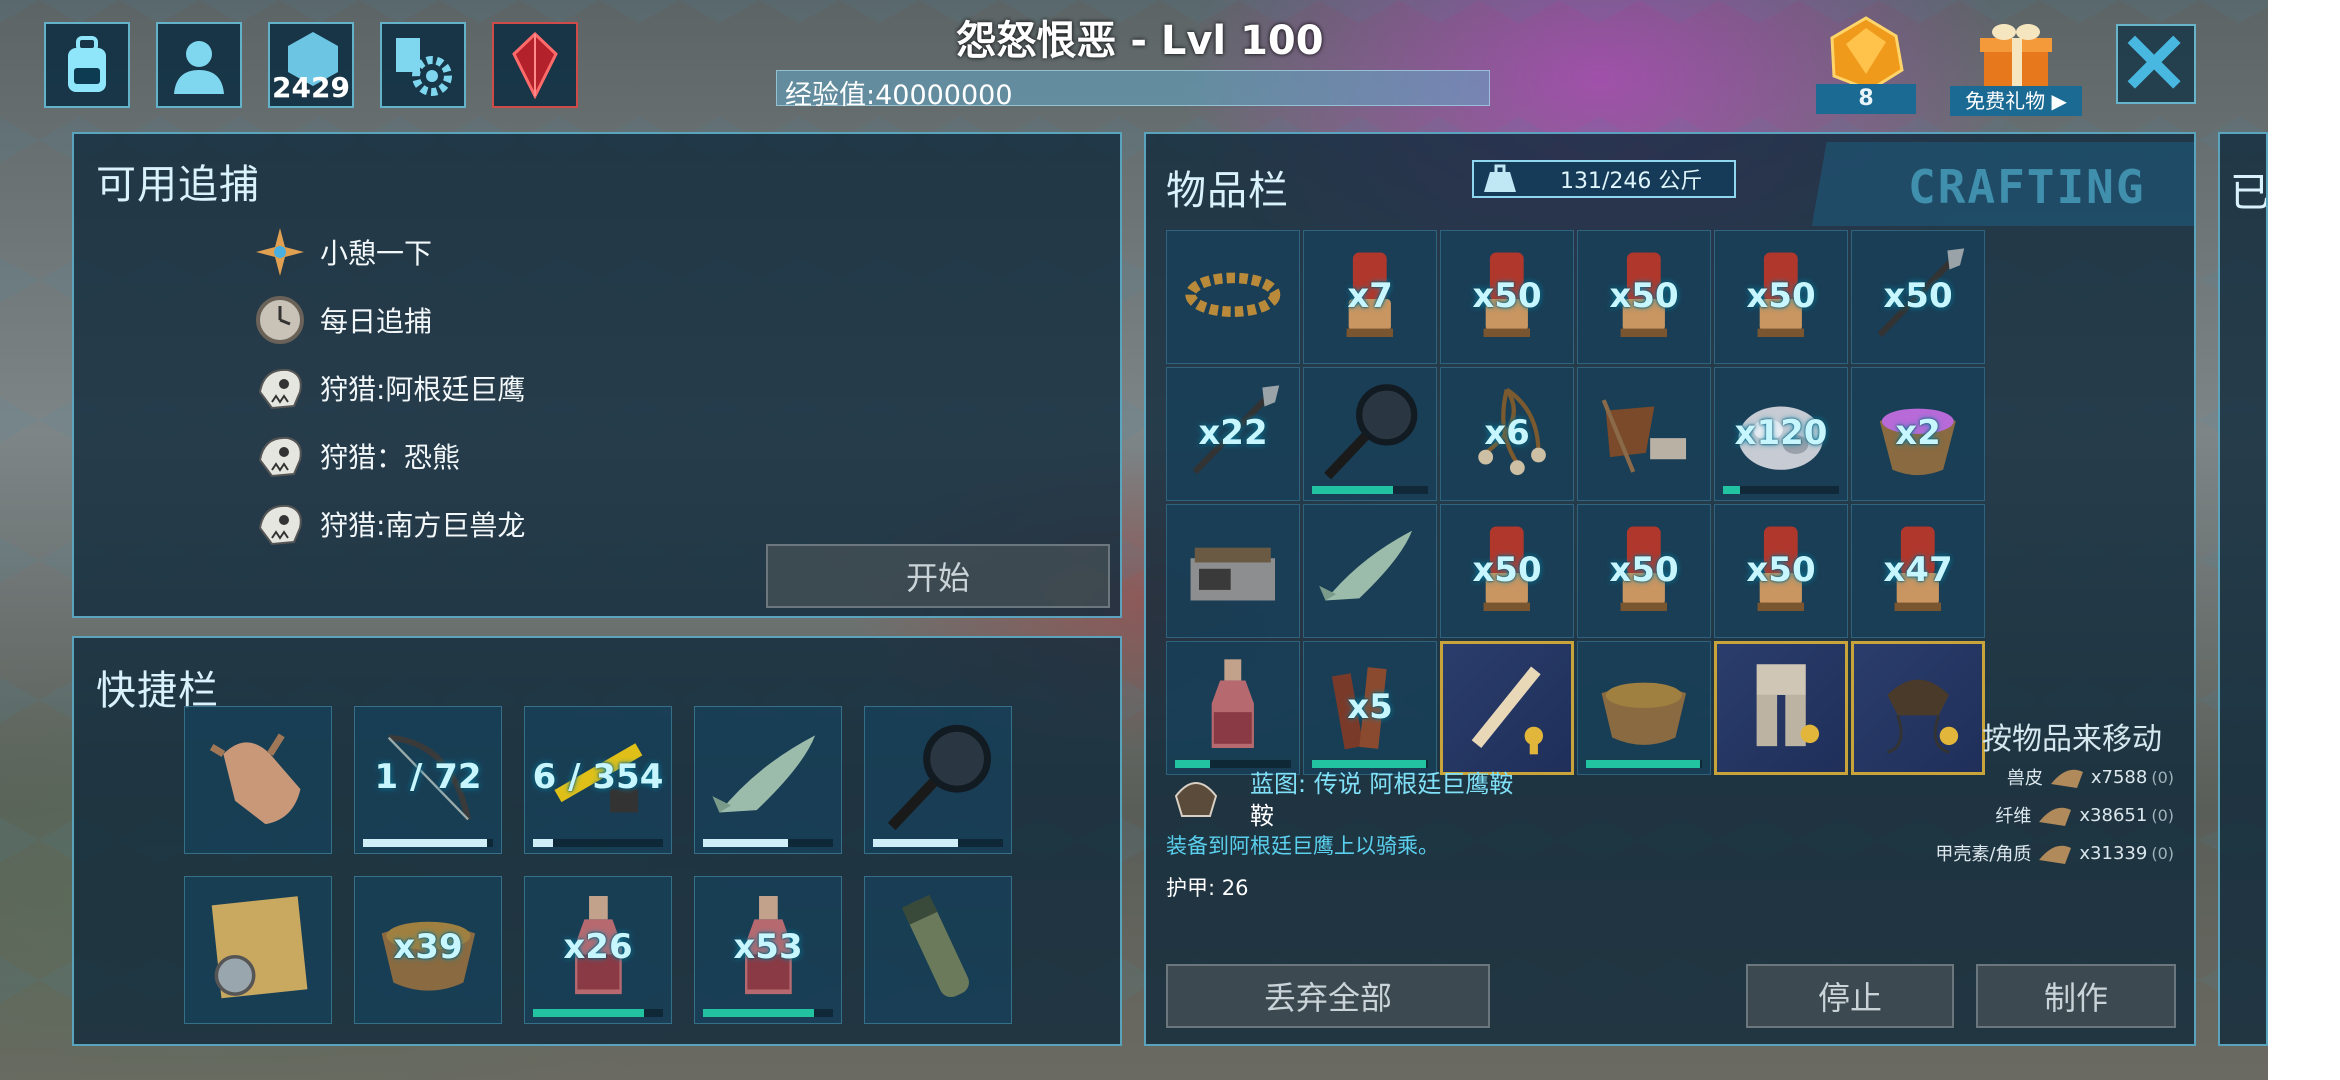  Describe the element at coordinates (2013, 816) in the screenshot. I see `resource-name: 纤维` at that location.